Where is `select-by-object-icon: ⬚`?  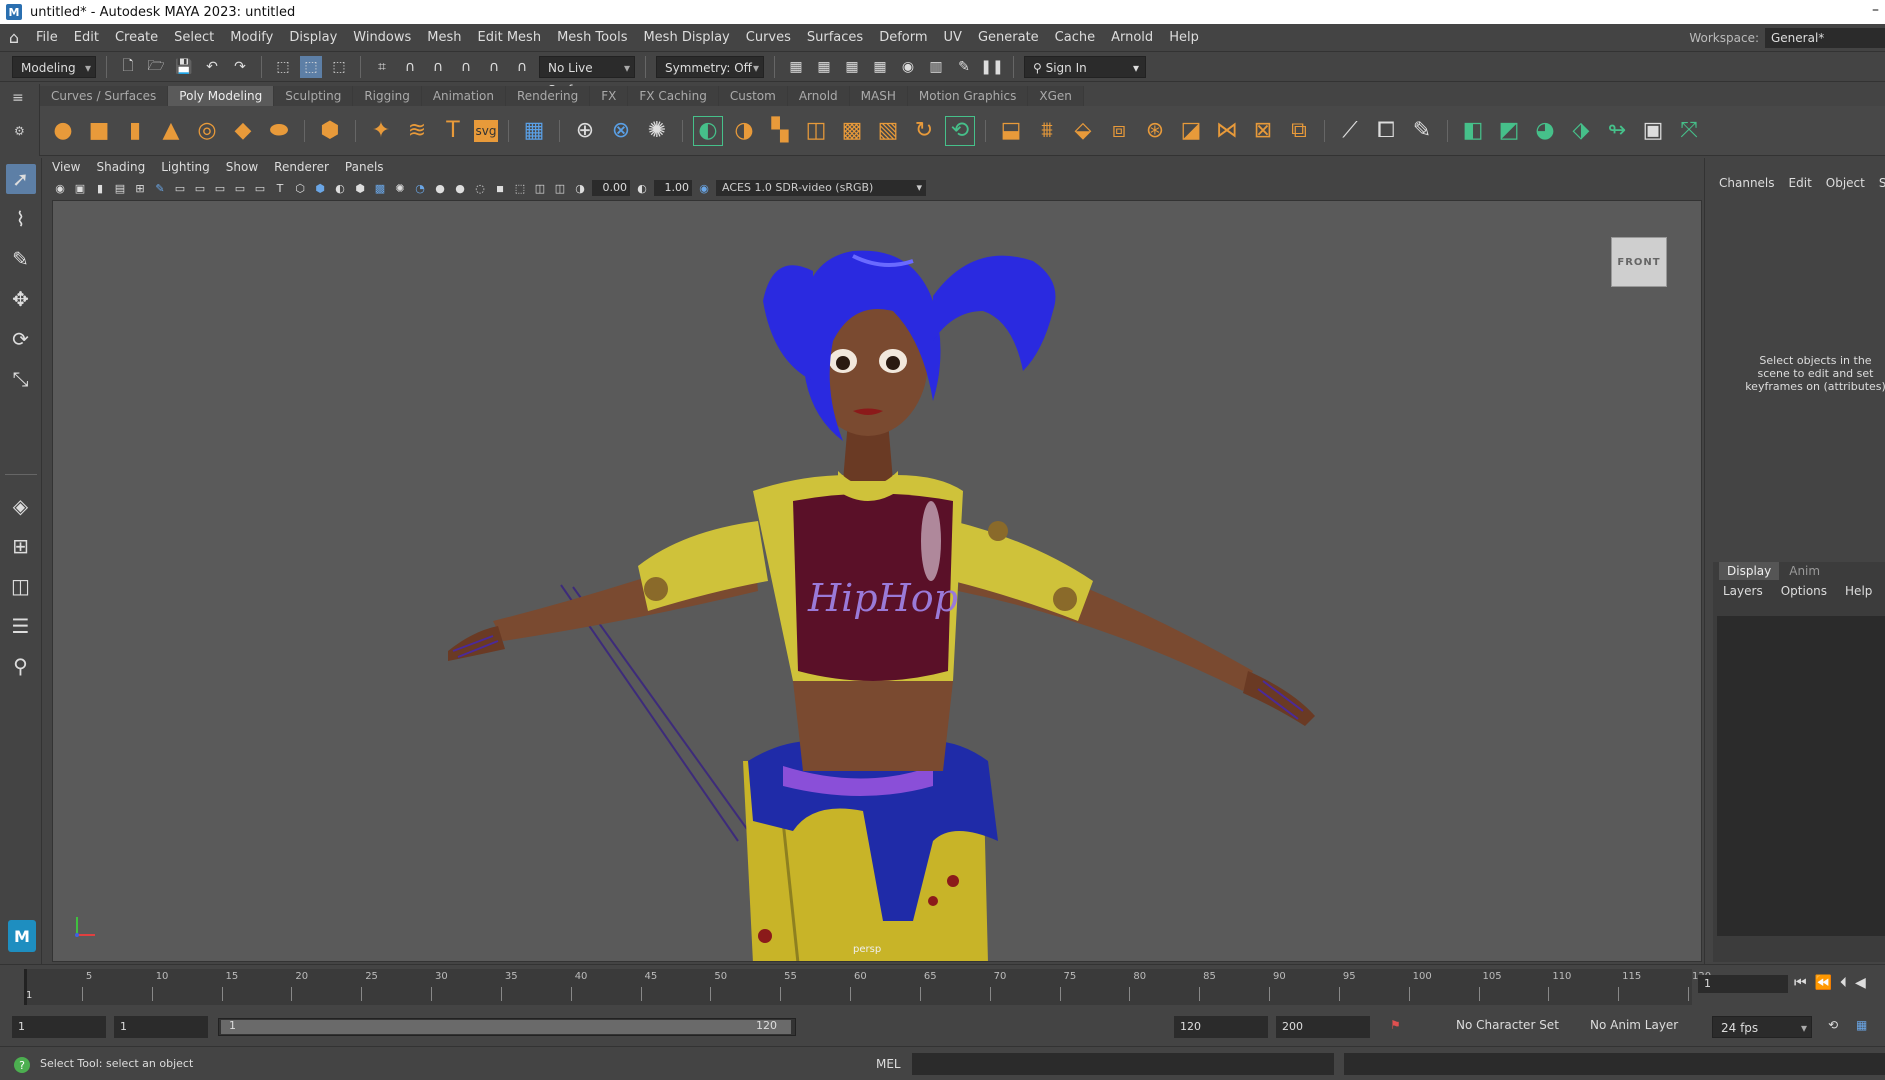
select-by-object-icon: ⬚ is located at coordinates (311, 66).